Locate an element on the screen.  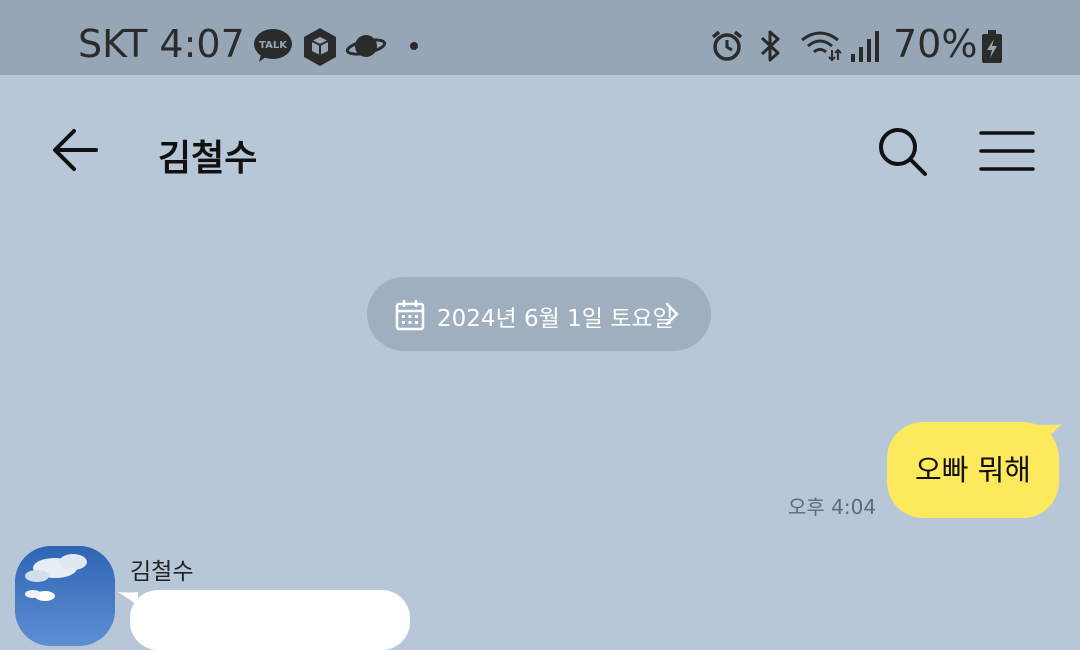
svg-text: TALK is located at coordinates (273, 45).